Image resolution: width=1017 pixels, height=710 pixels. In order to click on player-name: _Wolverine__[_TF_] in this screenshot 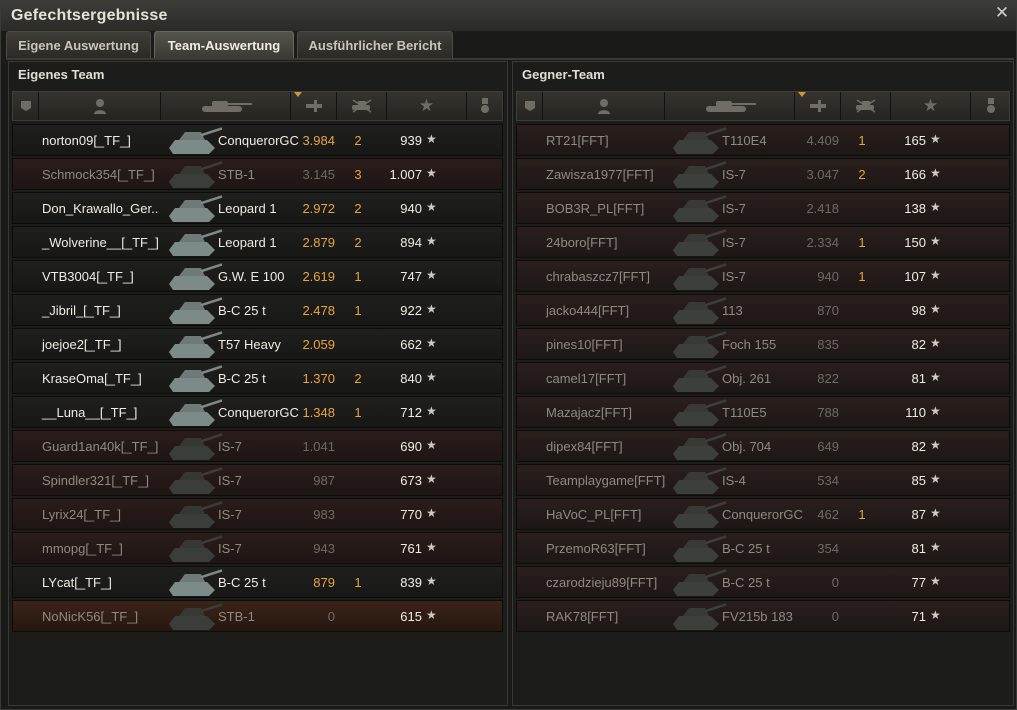, I will do `click(100, 242)`.